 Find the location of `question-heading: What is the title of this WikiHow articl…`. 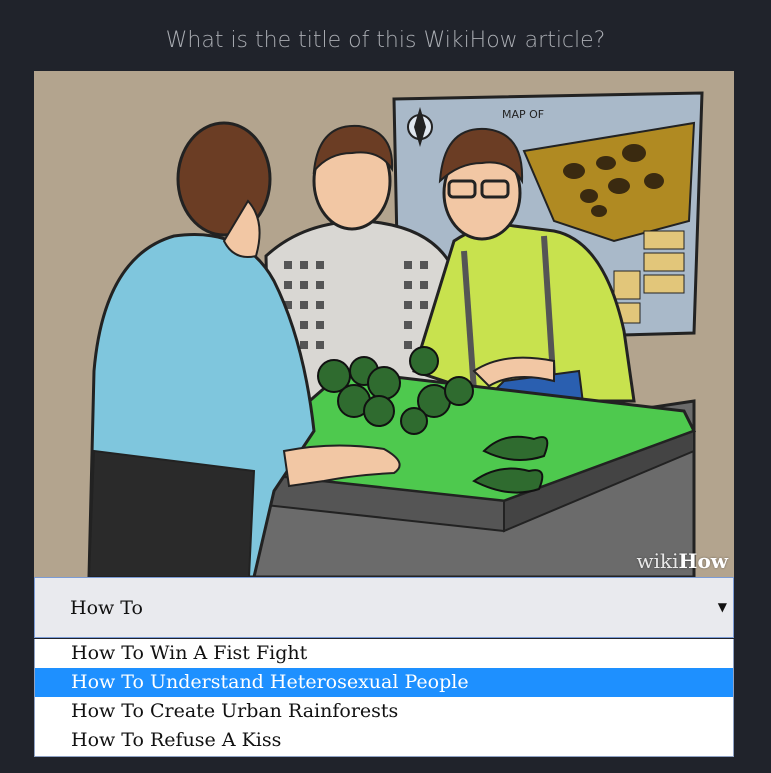

question-heading: What is the title of this WikiHow articl… is located at coordinates (385, 40).